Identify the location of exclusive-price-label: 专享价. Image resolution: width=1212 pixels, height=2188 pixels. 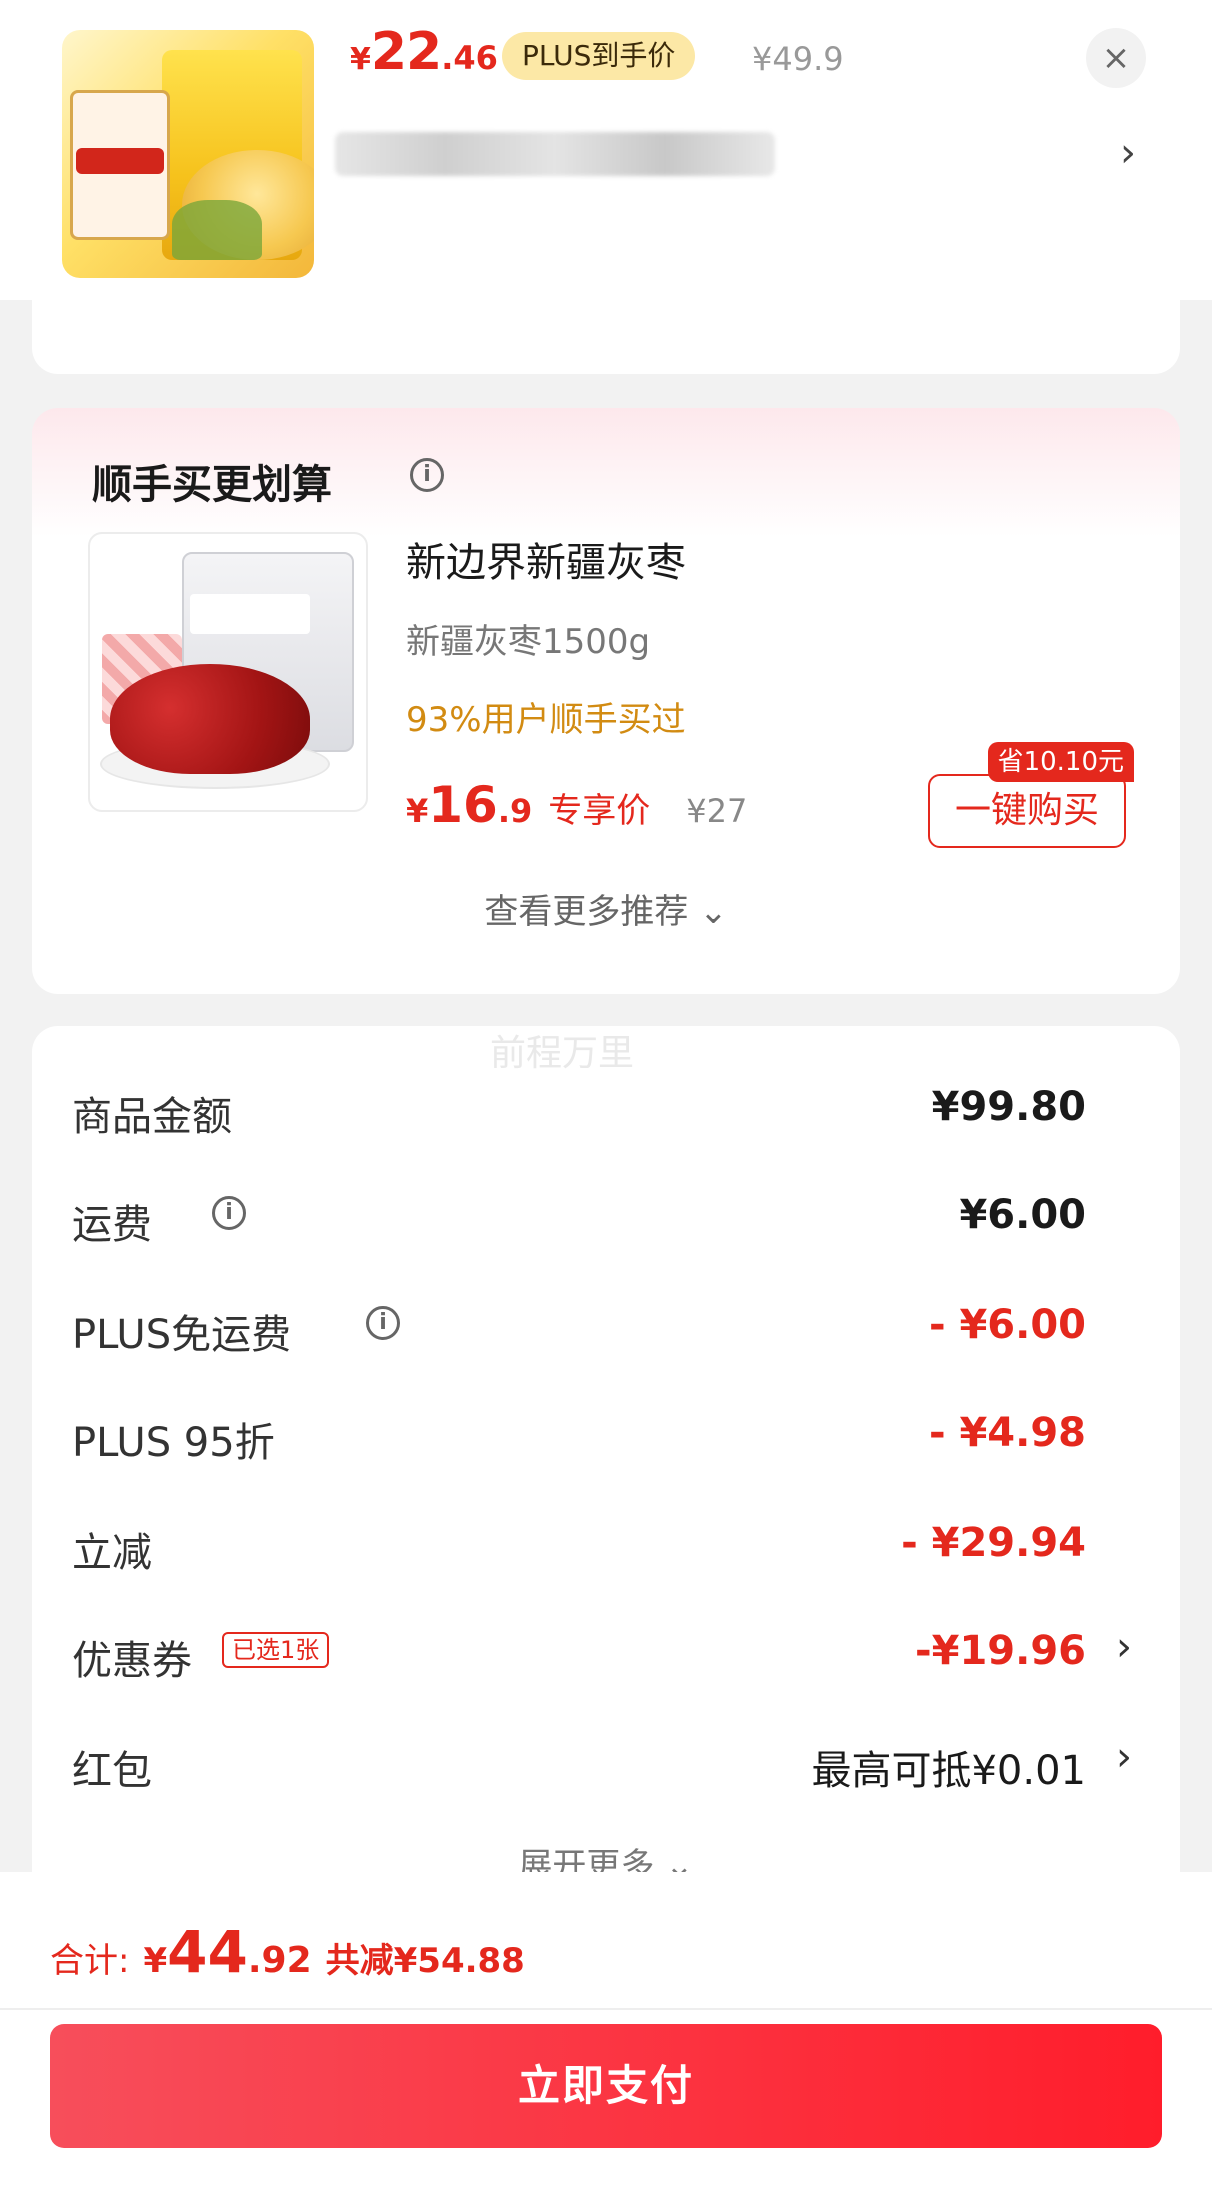
(599, 811).